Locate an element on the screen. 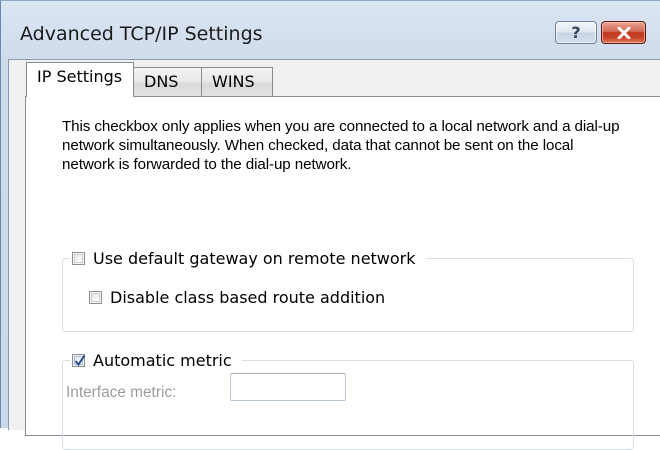 The image size is (660, 450). use-default-gateway-row: Use default gateway on remote network is located at coordinates (248, 258).